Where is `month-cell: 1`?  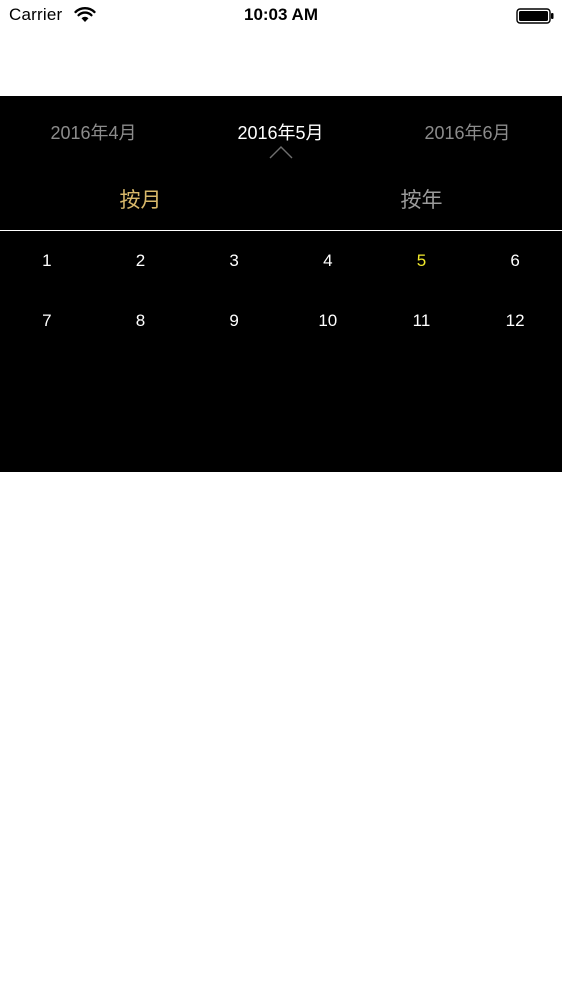 month-cell: 1 is located at coordinates (47, 261).